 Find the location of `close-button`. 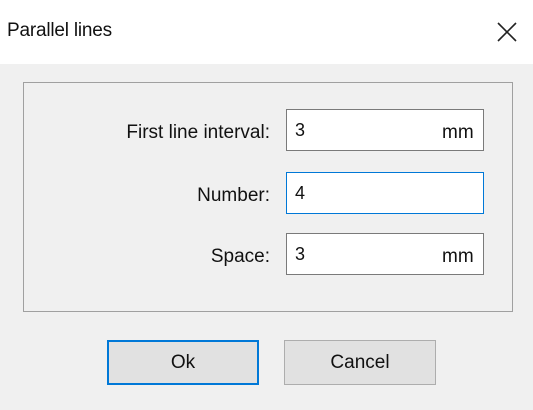

close-button is located at coordinates (507, 32).